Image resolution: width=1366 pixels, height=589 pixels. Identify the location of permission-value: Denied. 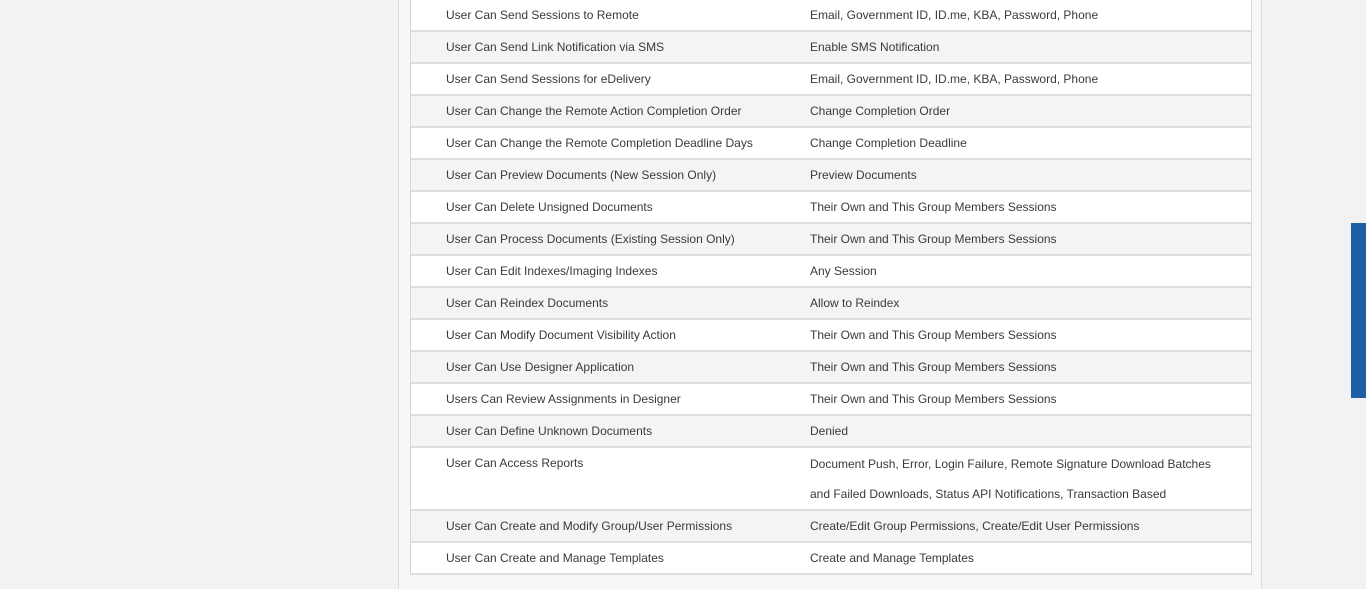
(829, 431).